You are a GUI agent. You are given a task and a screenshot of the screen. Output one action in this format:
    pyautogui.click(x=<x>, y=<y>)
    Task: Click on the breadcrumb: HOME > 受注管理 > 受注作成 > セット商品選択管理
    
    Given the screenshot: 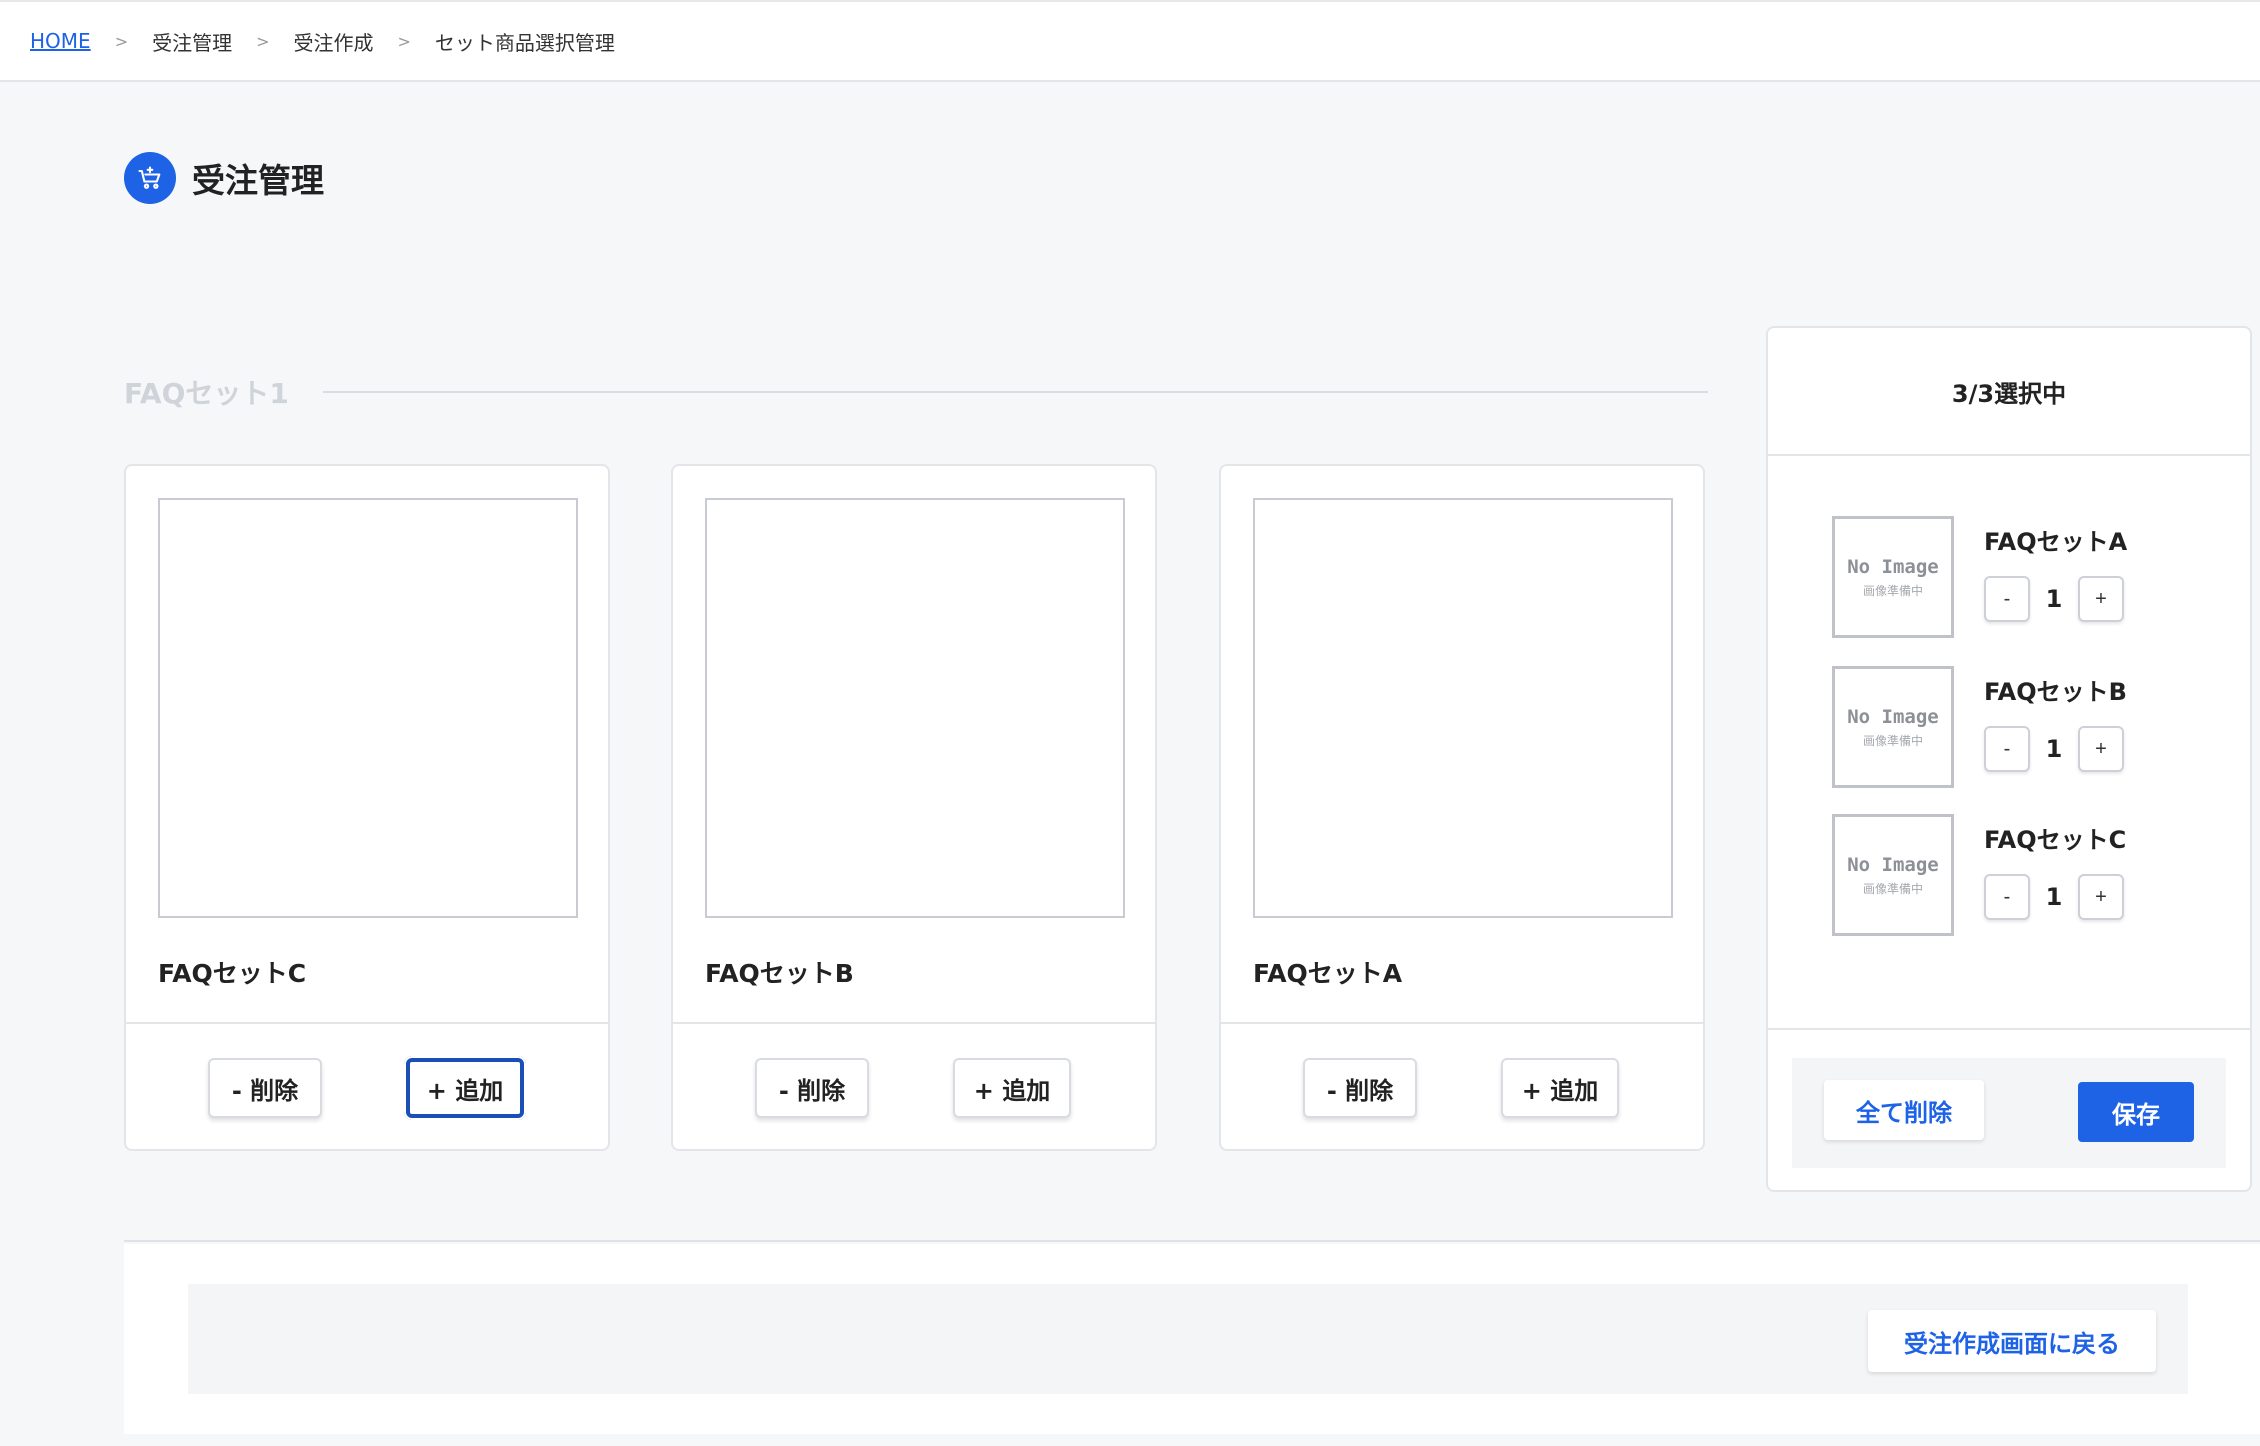 What is the action you would take?
    pyautogui.click(x=1130, y=42)
    